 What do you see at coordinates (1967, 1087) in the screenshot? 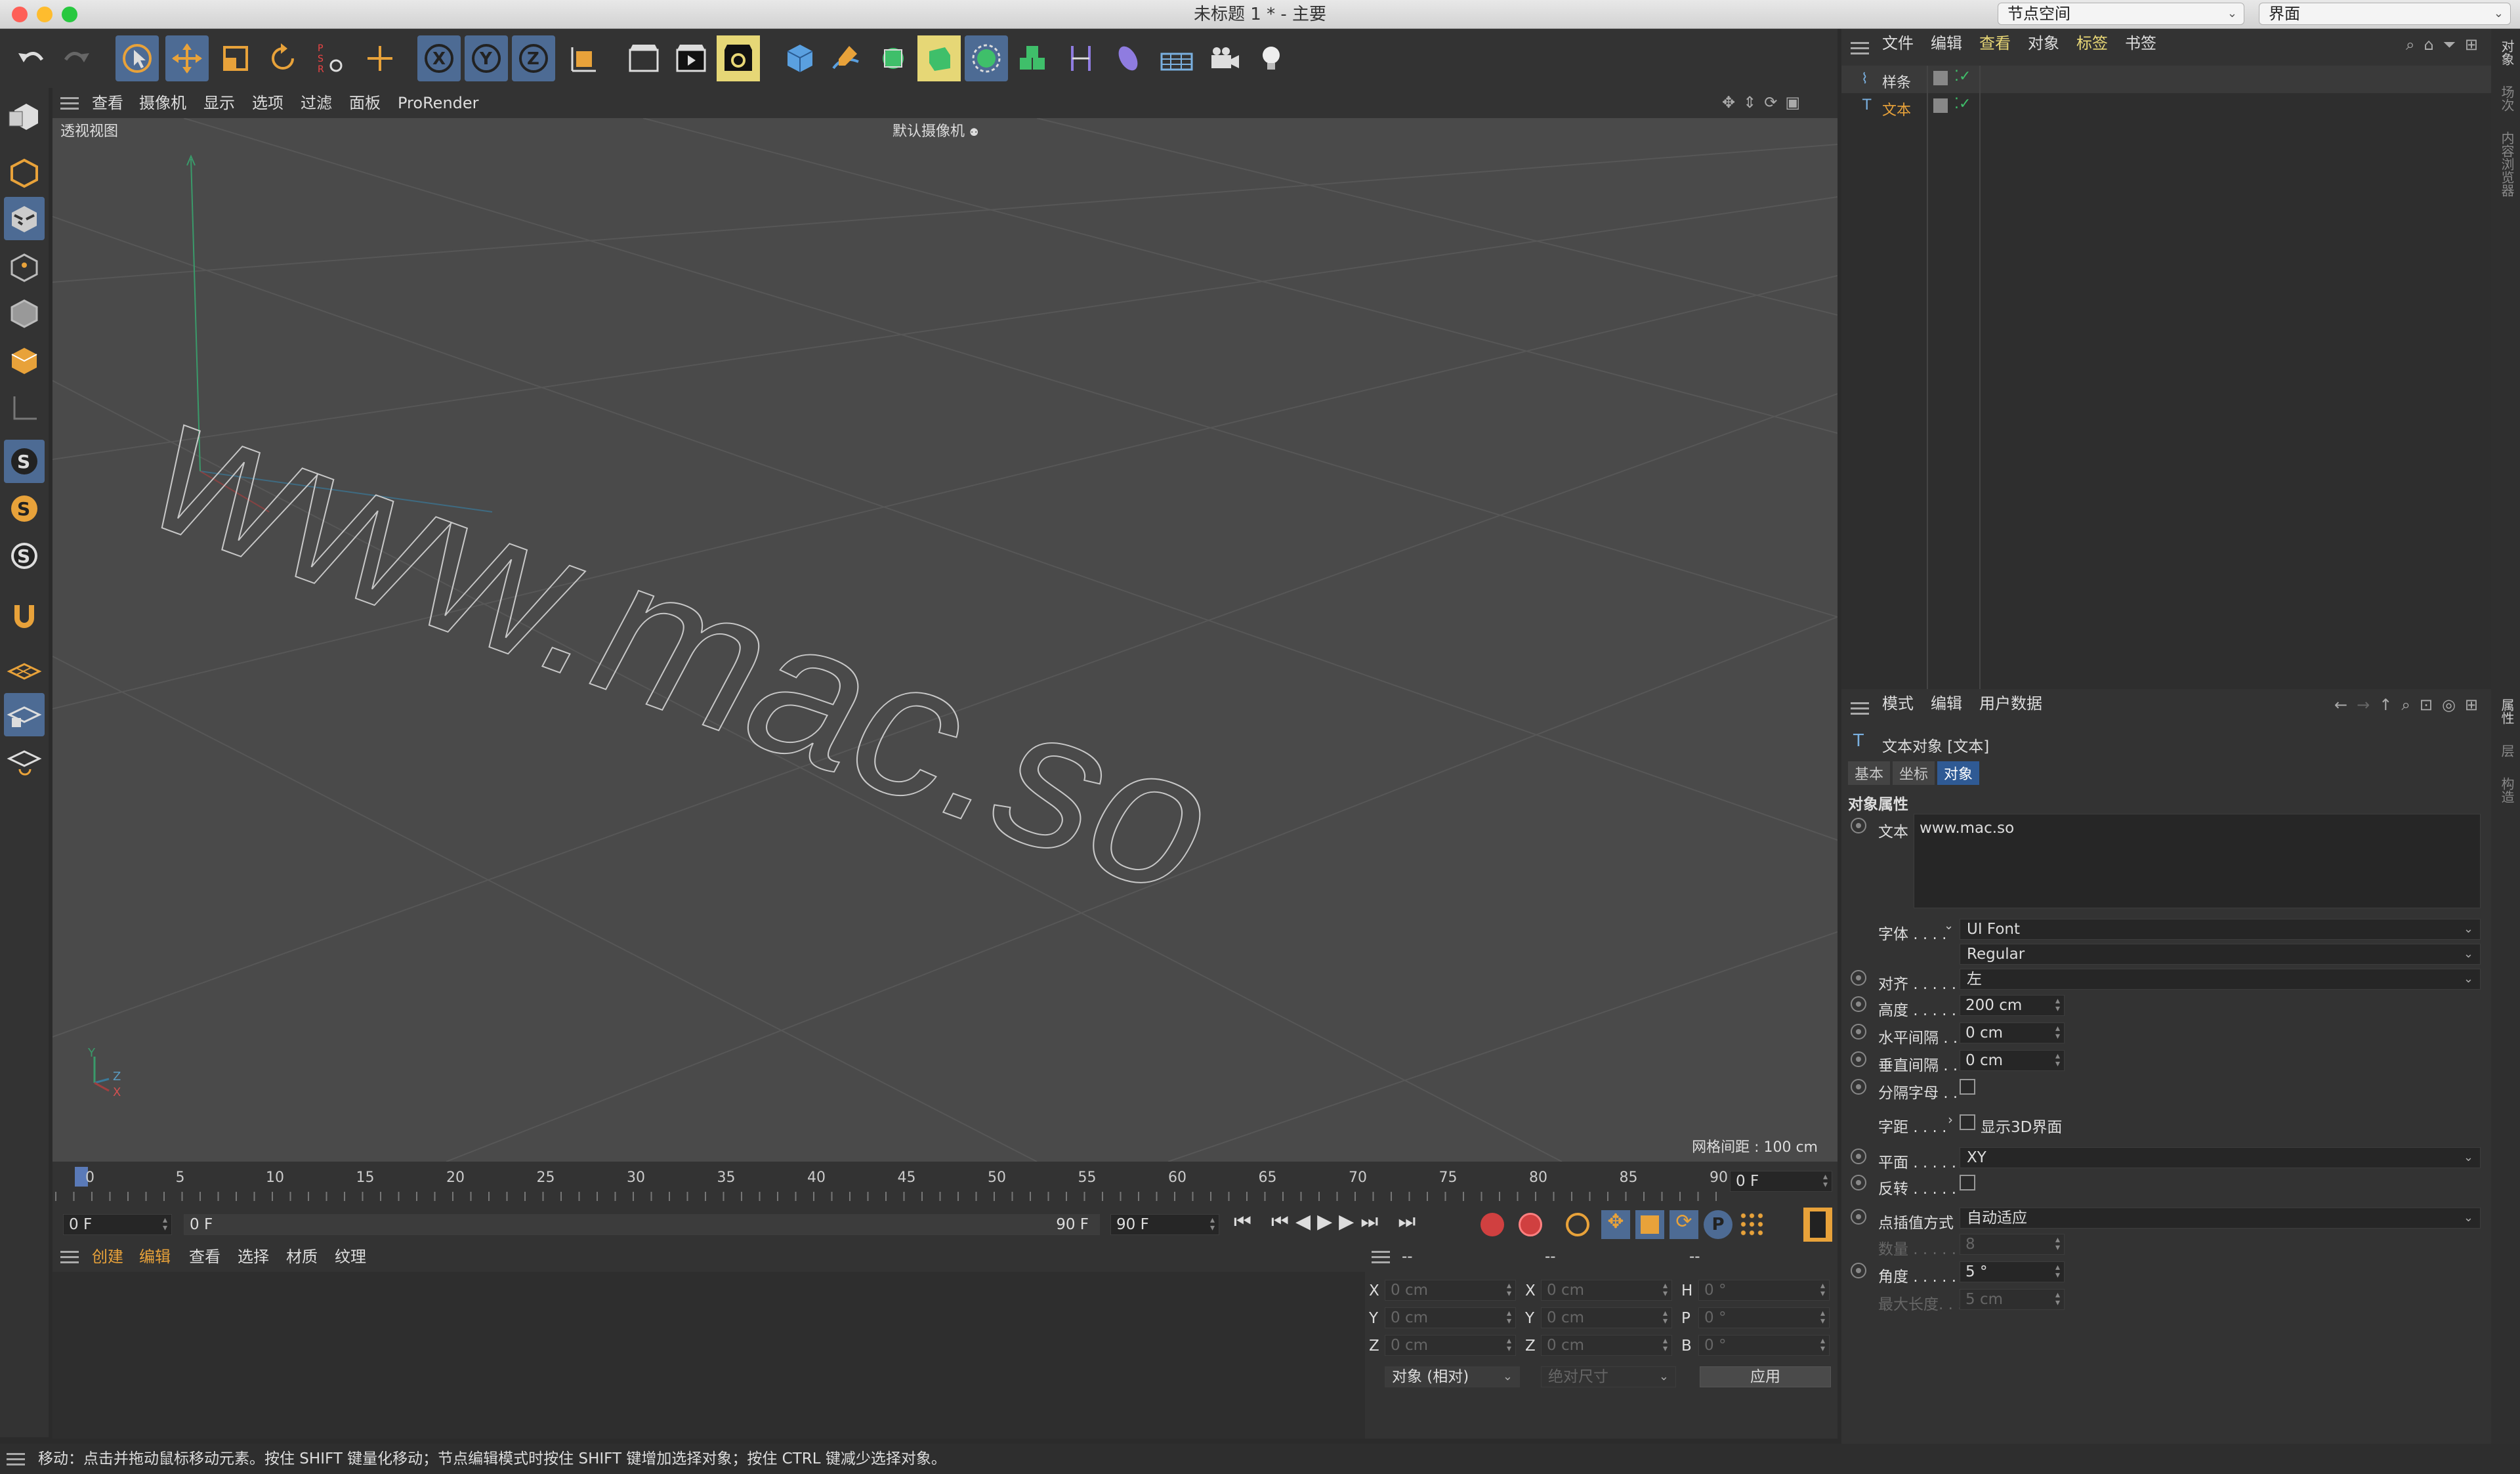
I see `separate-letters-checkbox` at bounding box center [1967, 1087].